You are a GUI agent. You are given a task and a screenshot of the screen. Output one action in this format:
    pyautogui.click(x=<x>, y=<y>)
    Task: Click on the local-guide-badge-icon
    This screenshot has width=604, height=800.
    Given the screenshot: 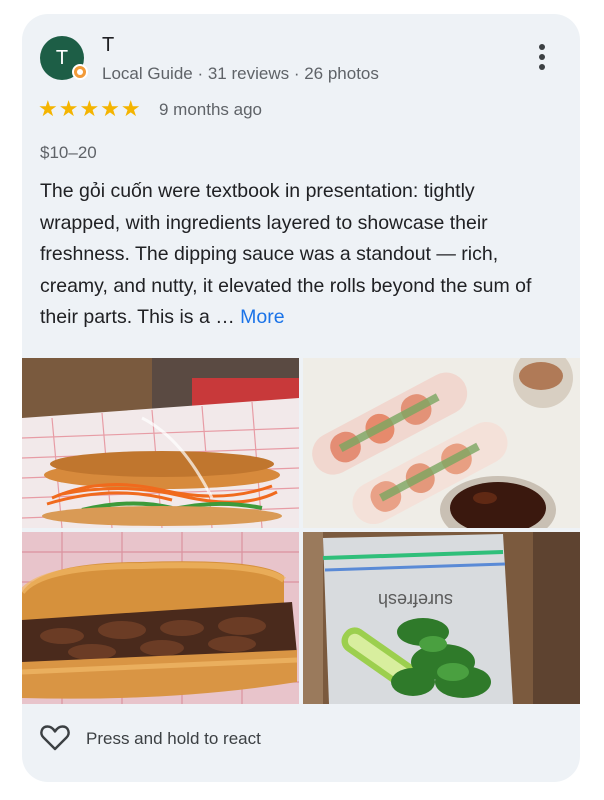 What is the action you would take?
    pyautogui.click(x=80, y=72)
    